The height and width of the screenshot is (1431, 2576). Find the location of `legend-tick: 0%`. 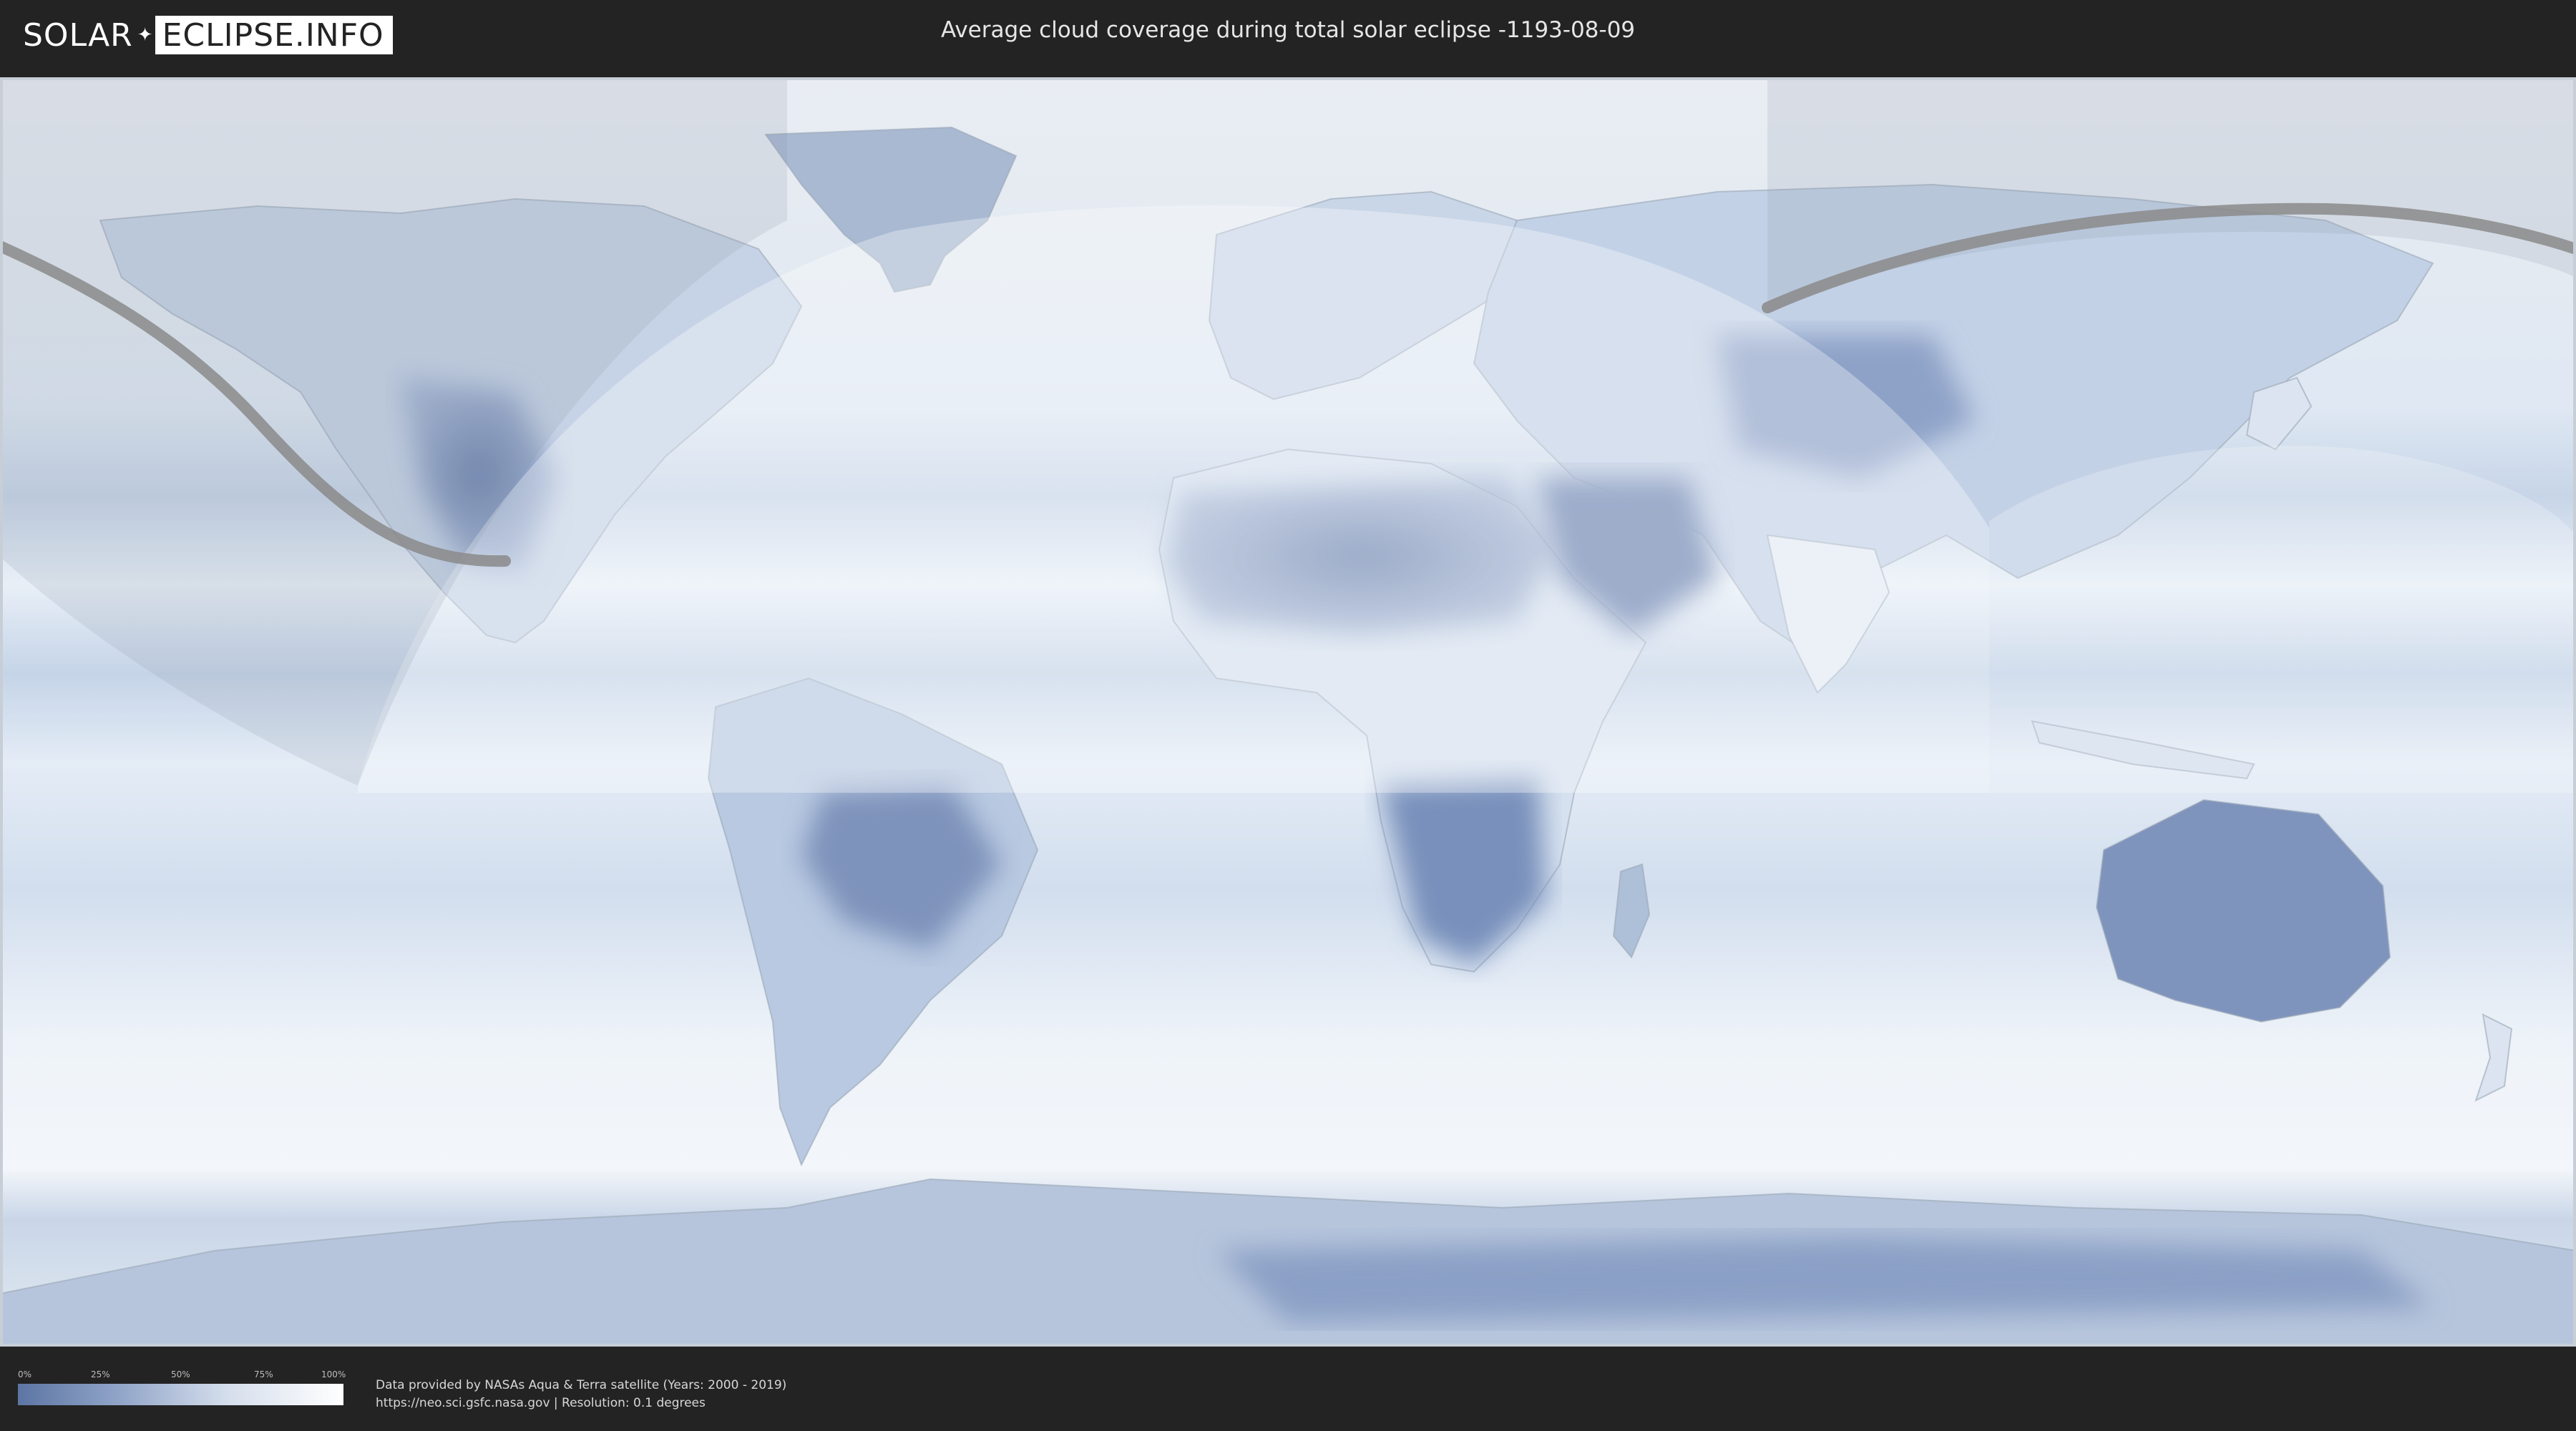

legend-tick: 0% is located at coordinates (25, 1374).